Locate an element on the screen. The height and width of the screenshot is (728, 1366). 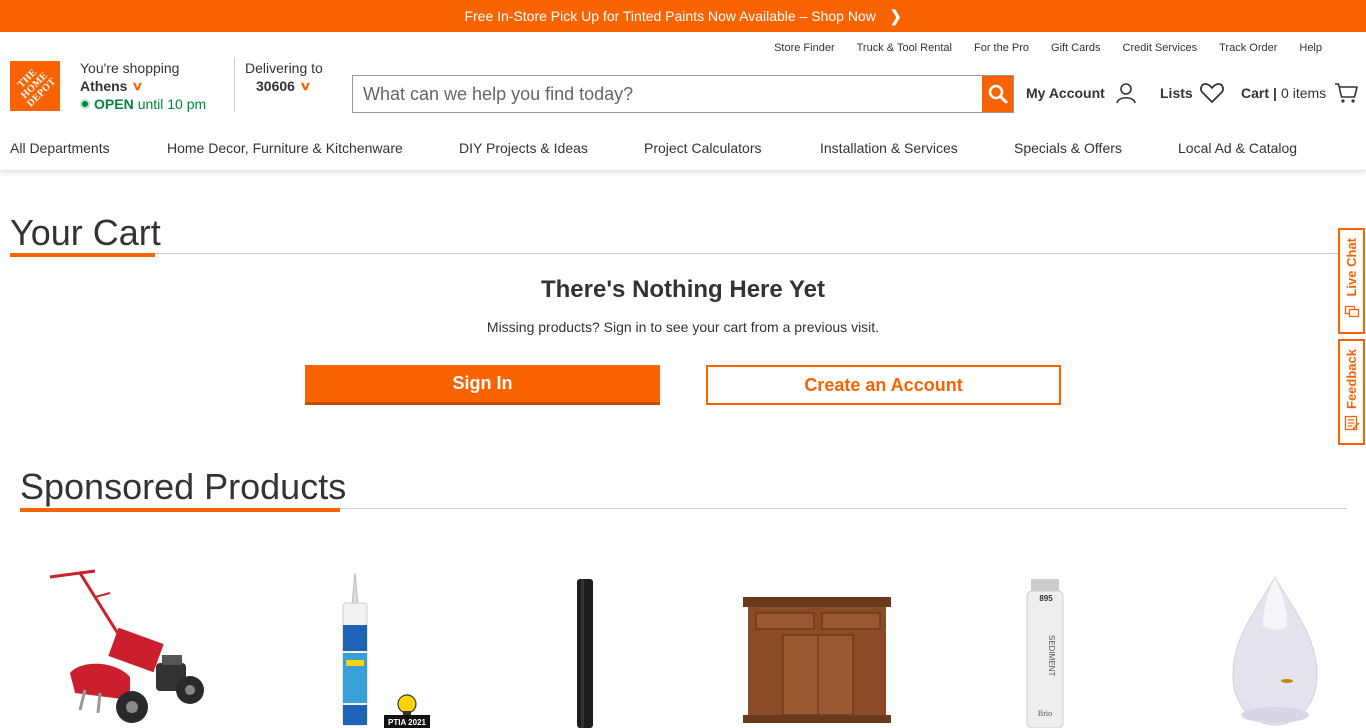
search-bar is located at coordinates (683, 94).